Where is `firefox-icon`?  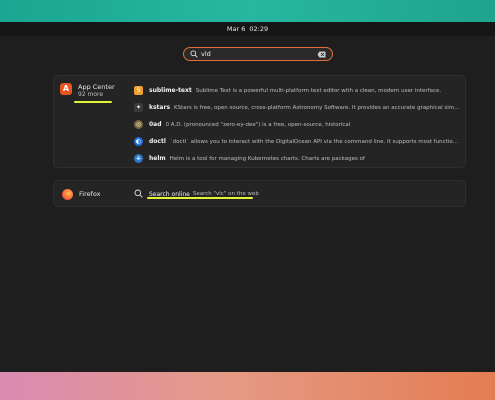 firefox-icon is located at coordinates (67, 194).